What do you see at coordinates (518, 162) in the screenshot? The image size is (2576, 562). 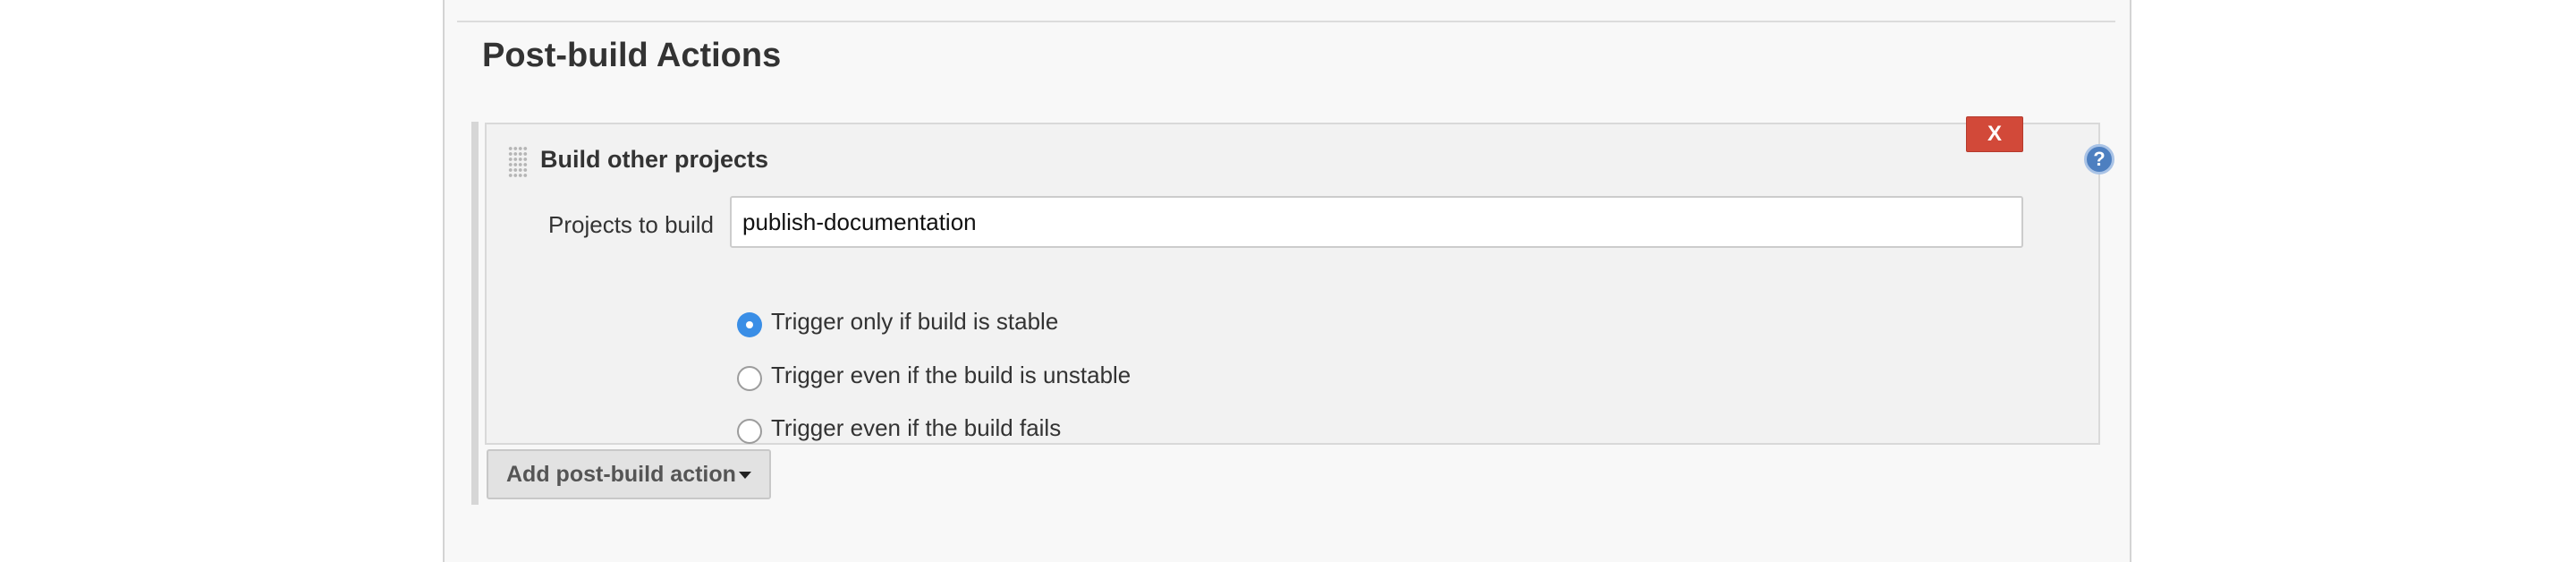 I see `drag-handle-icon` at bounding box center [518, 162].